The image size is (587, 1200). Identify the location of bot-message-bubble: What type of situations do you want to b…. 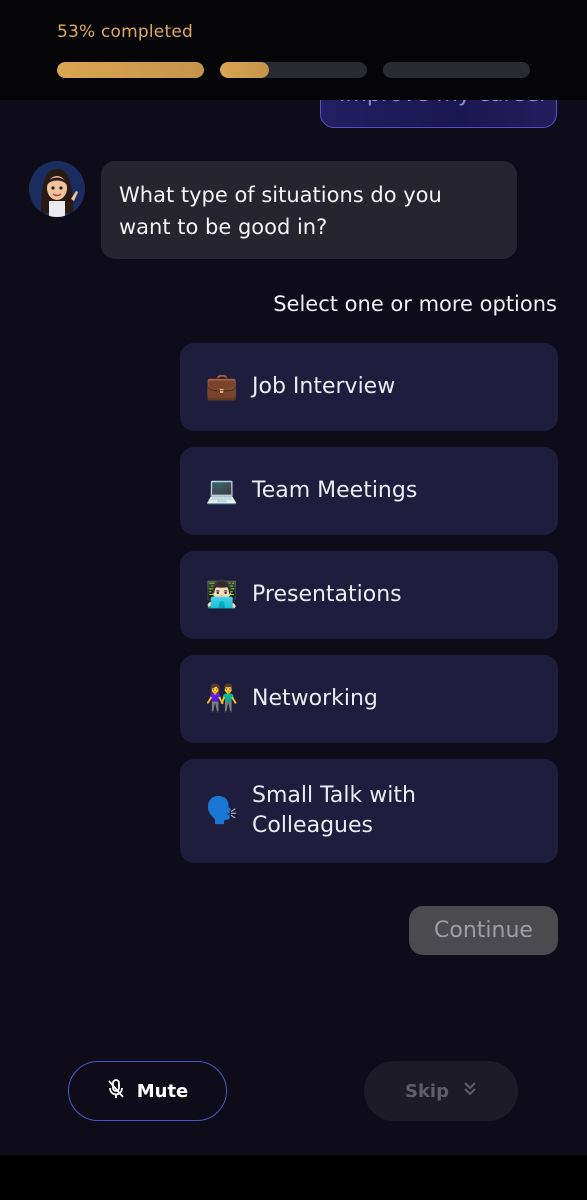
(309, 210).